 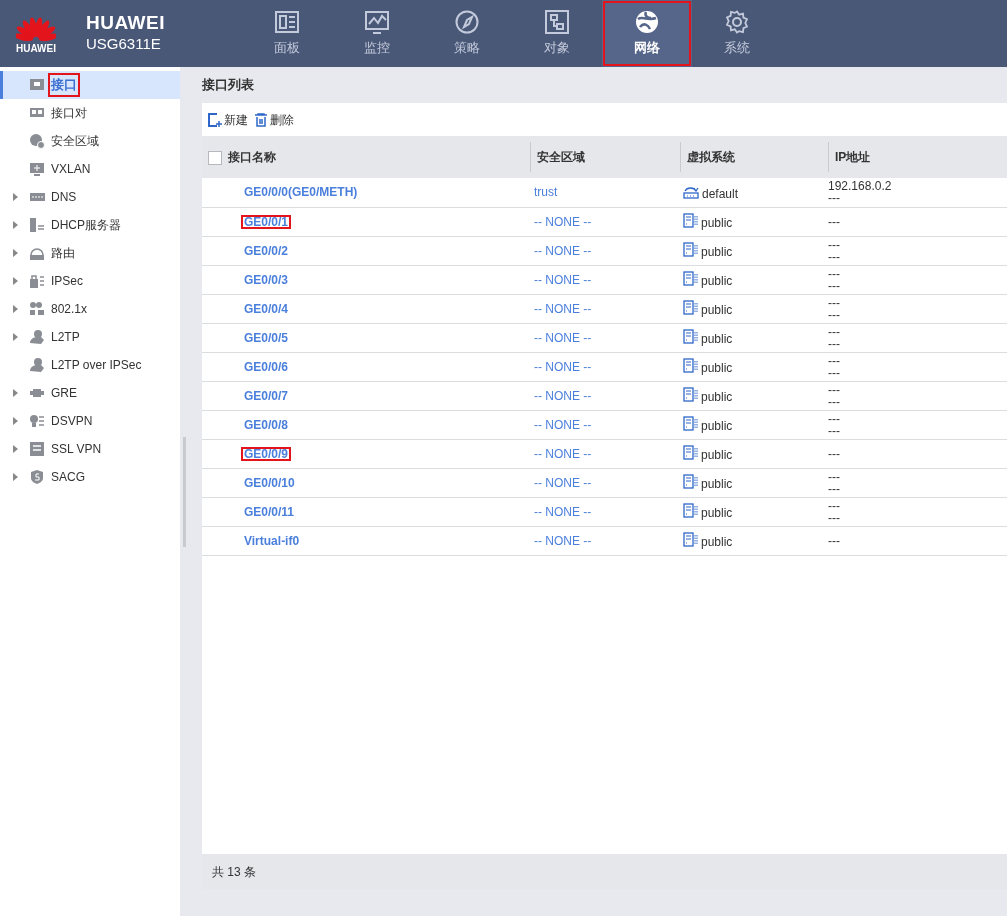 I want to click on interface-link: GE0/0/8, so click(x=266, y=424).